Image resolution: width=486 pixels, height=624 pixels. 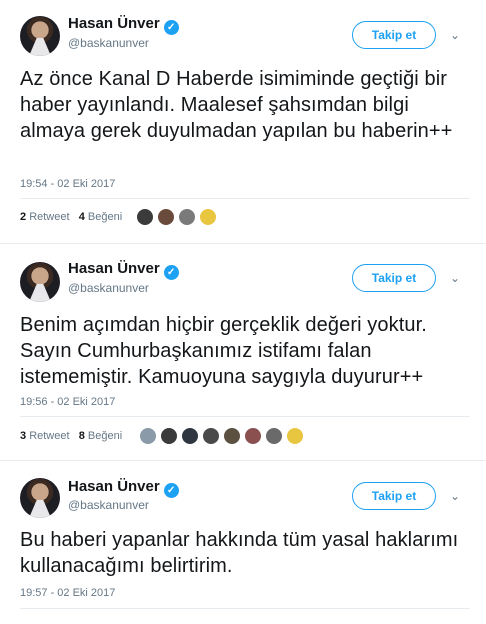 I want to click on retweet-count: 2, so click(x=23, y=217).